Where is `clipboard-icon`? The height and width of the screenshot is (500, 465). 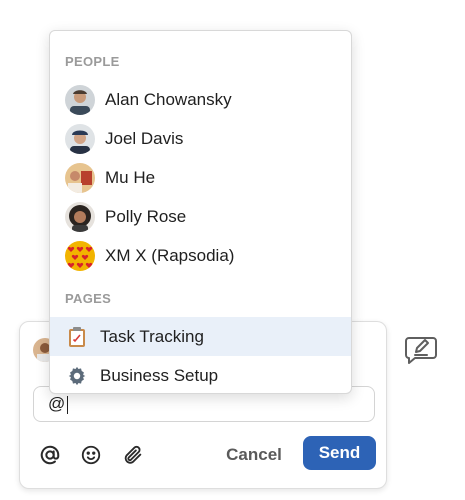 clipboard-icon is located at coordinates (77, 337).